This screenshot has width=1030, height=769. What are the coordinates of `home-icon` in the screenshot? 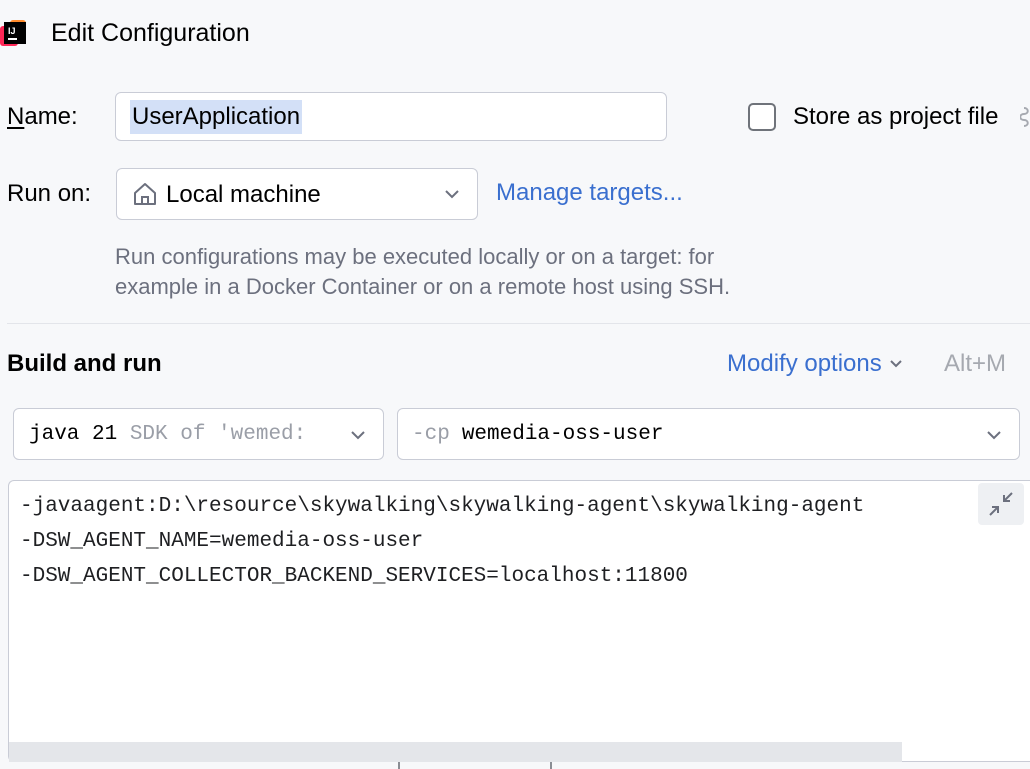 It's located at (145, 194).